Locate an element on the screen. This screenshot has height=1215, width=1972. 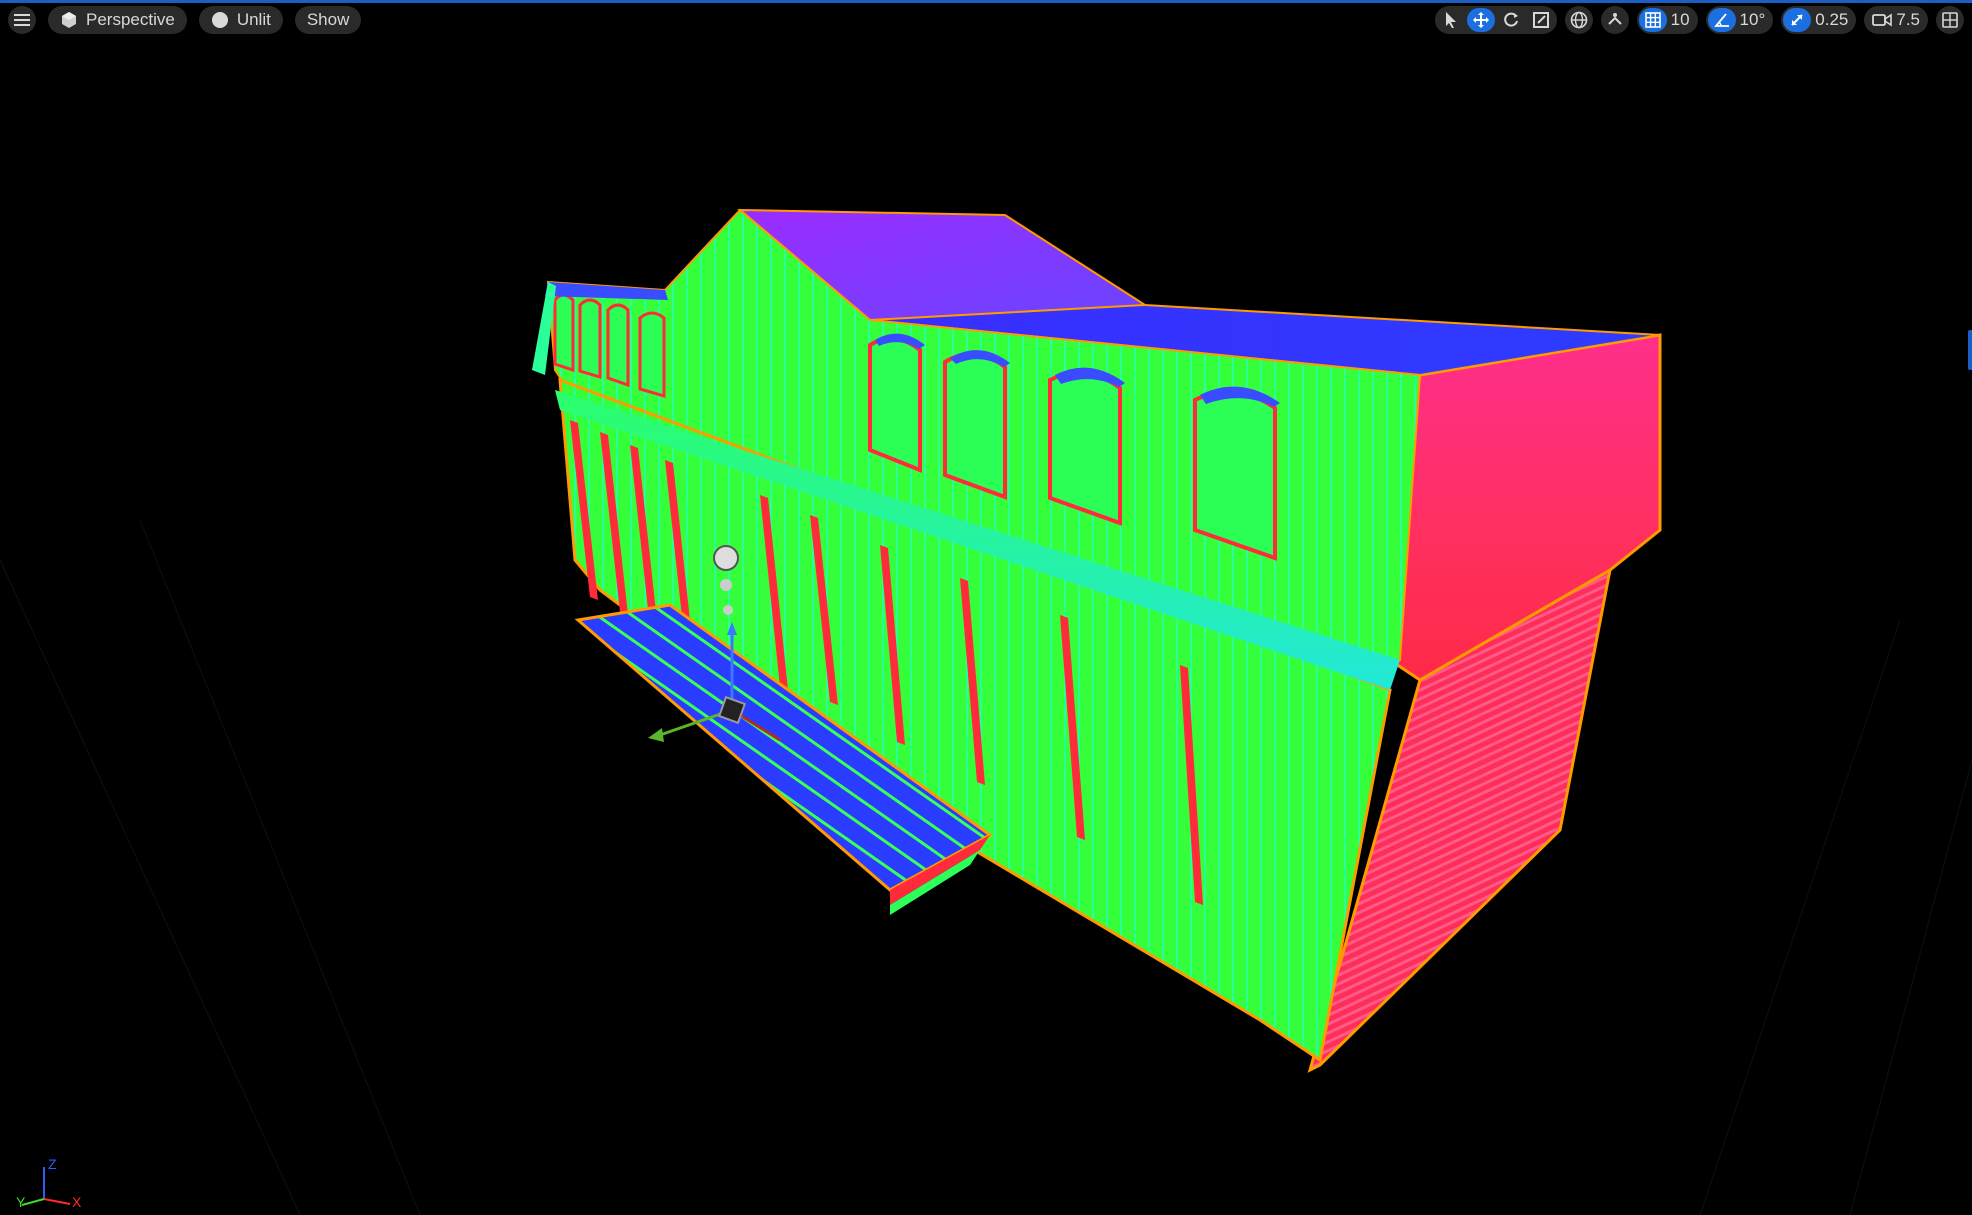
hamburger-menu-icon is located at coordinates (22, 20).